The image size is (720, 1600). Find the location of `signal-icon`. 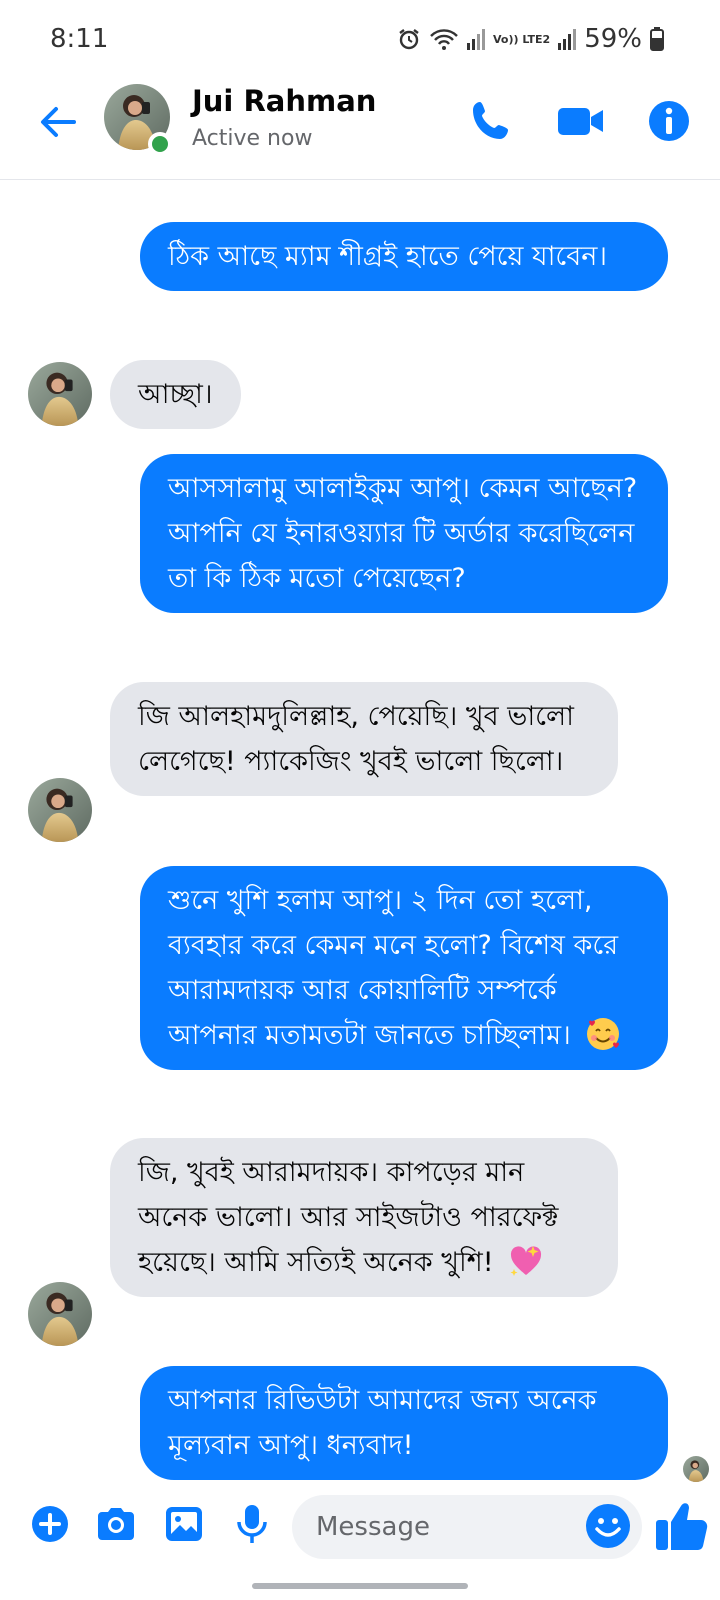

signal-icon is located at coordinates (475, 39).